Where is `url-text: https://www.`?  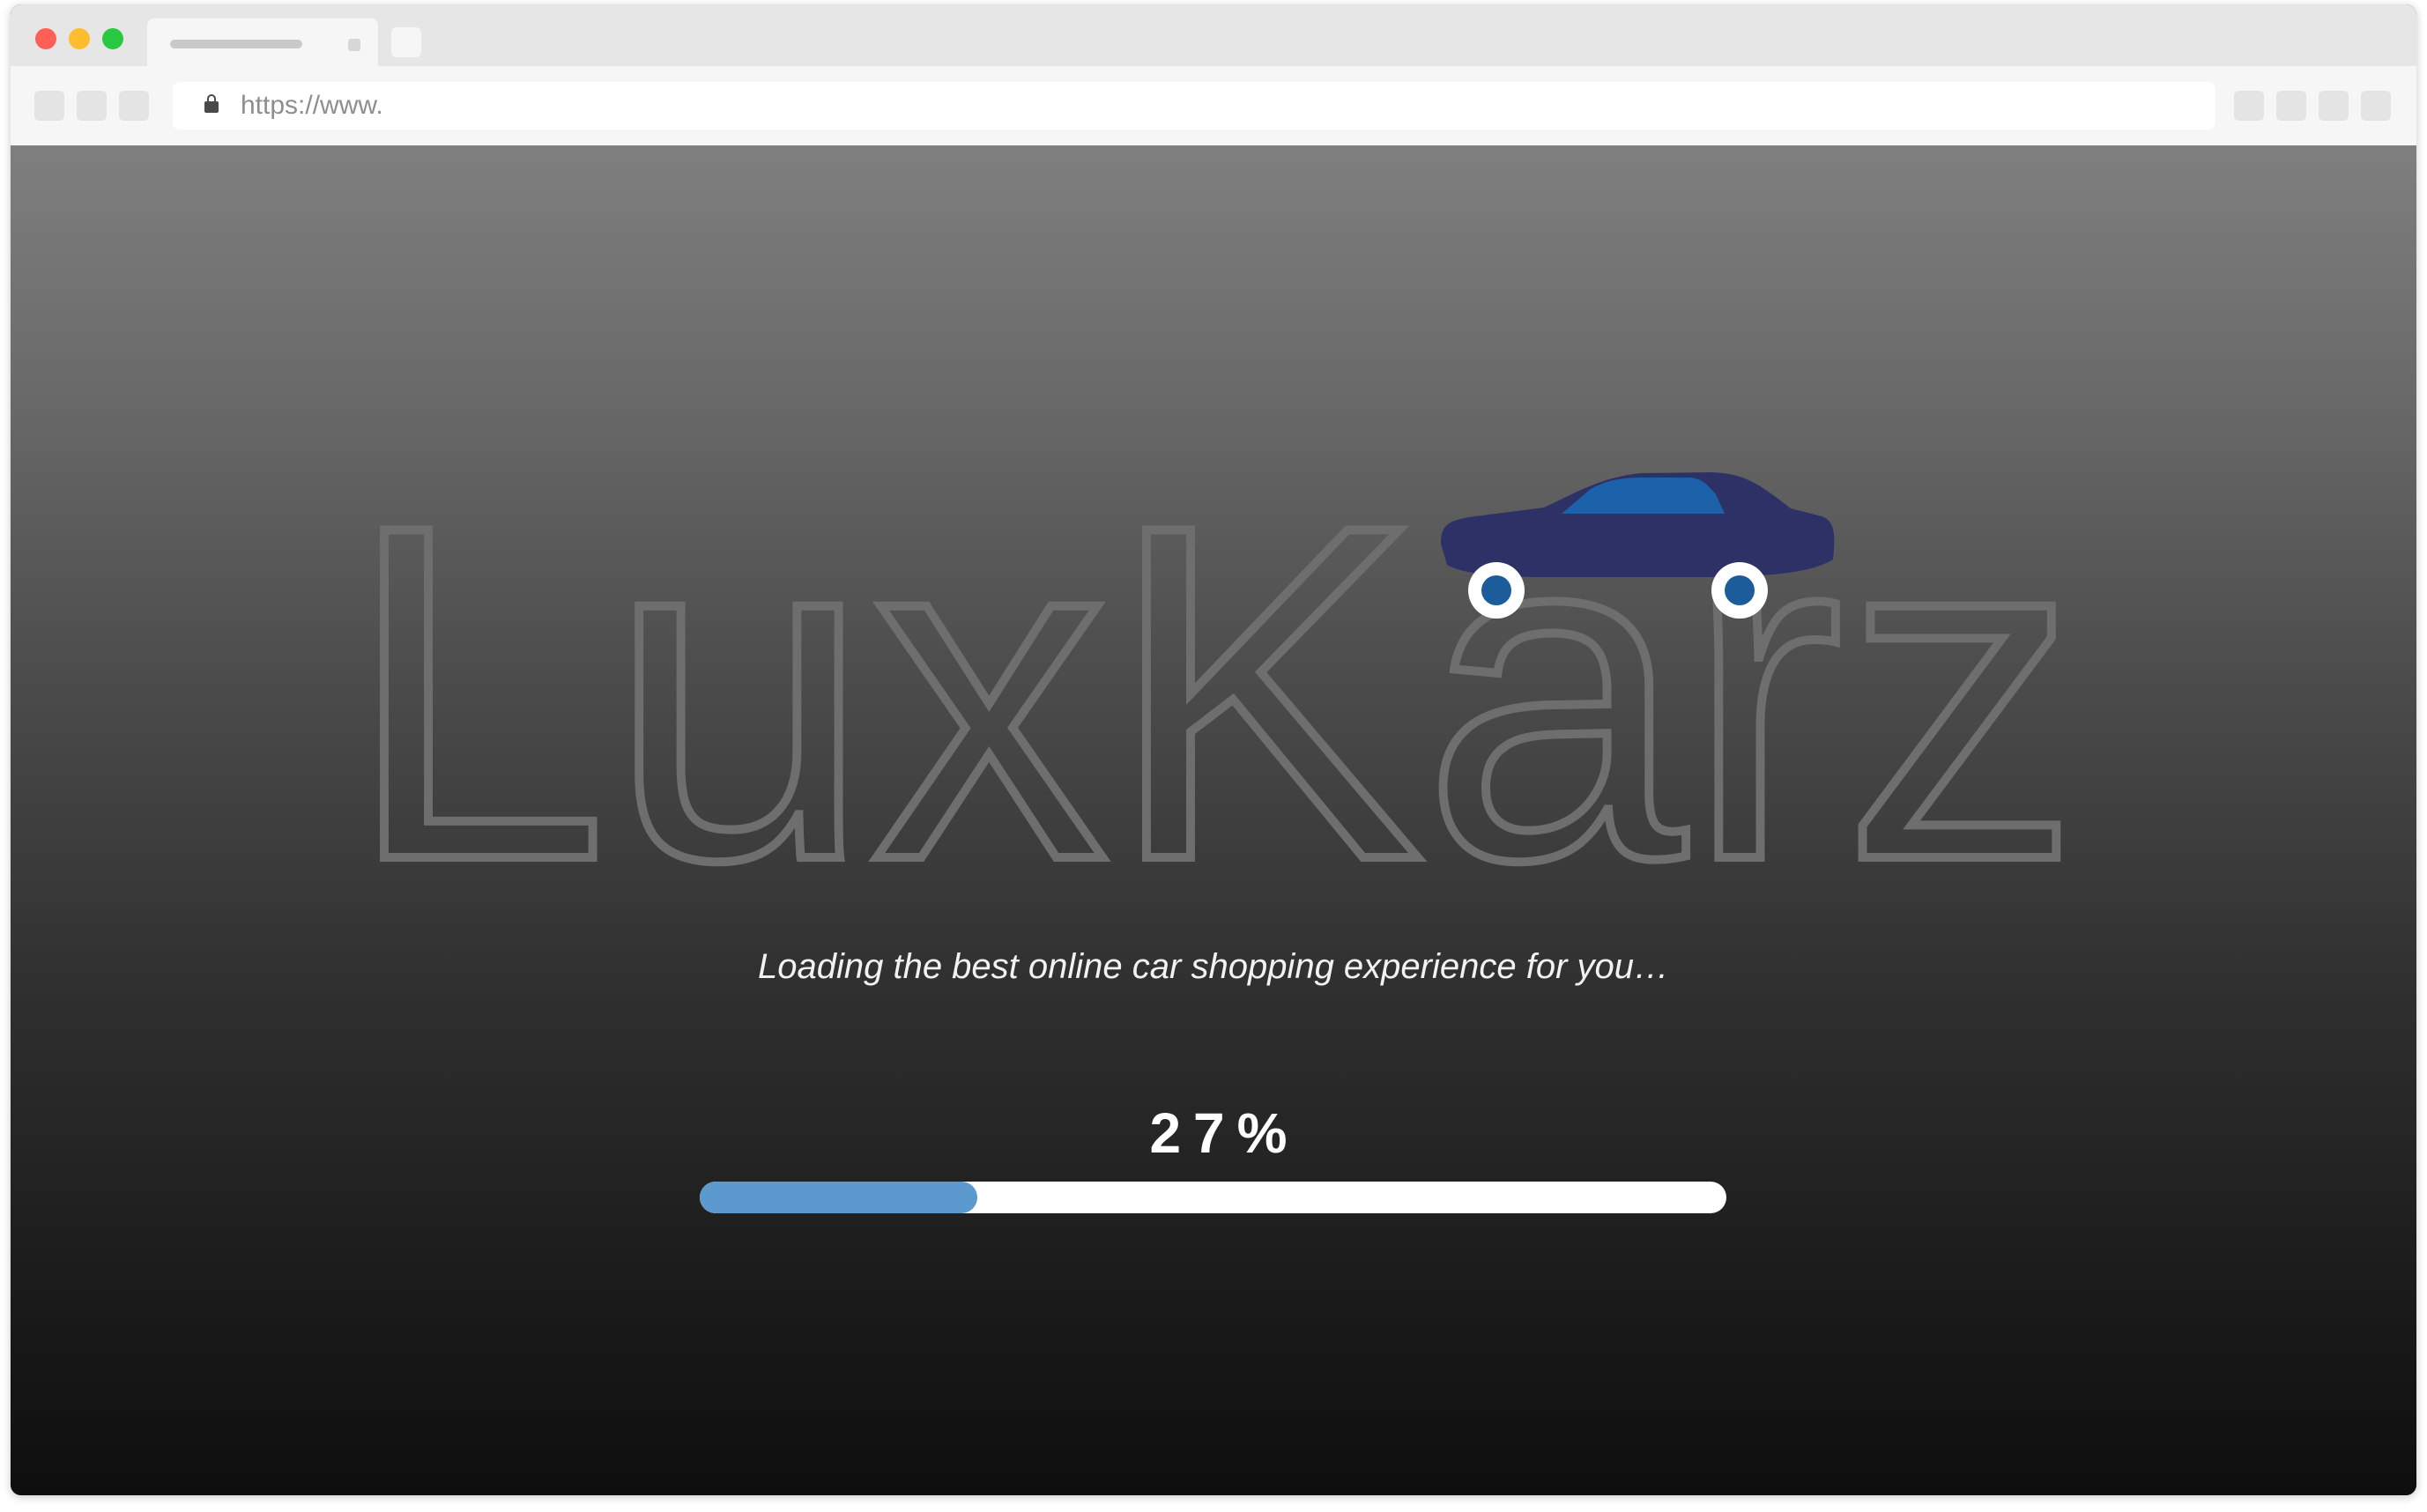 url-text: https://www. is located at coordinates (312, 105).